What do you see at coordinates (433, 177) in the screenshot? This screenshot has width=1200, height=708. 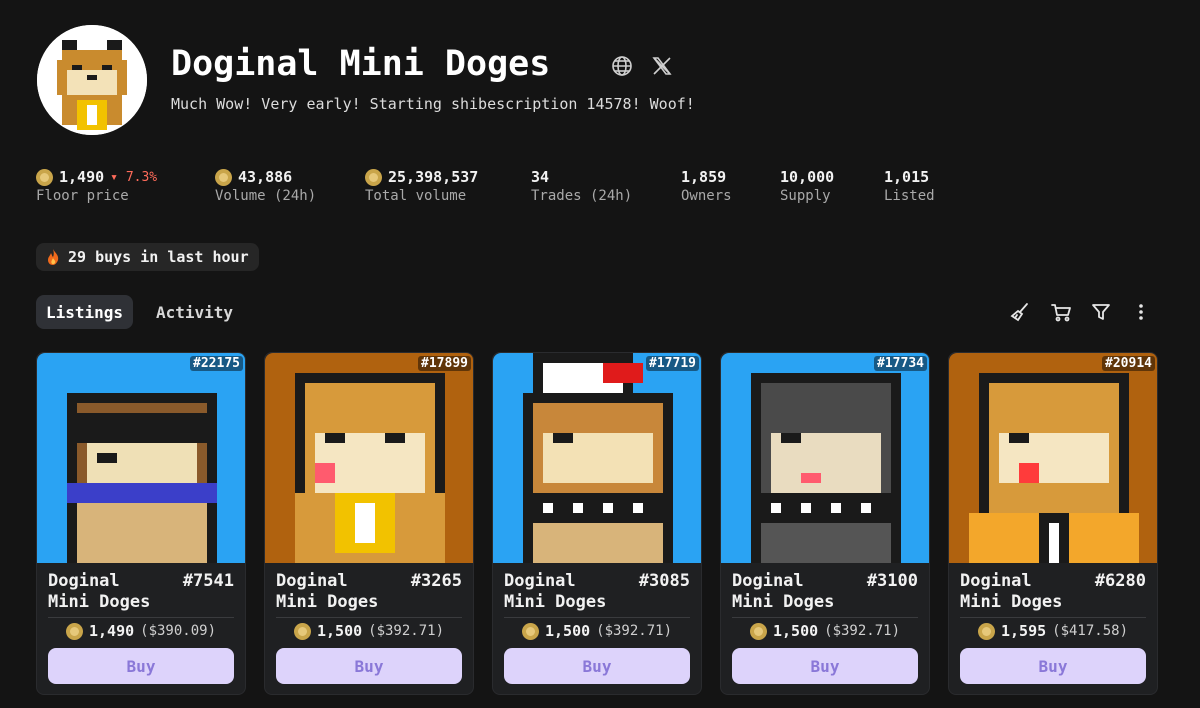 I see `total-volume-value: 25,398,537` at bounding box center [433, 177].